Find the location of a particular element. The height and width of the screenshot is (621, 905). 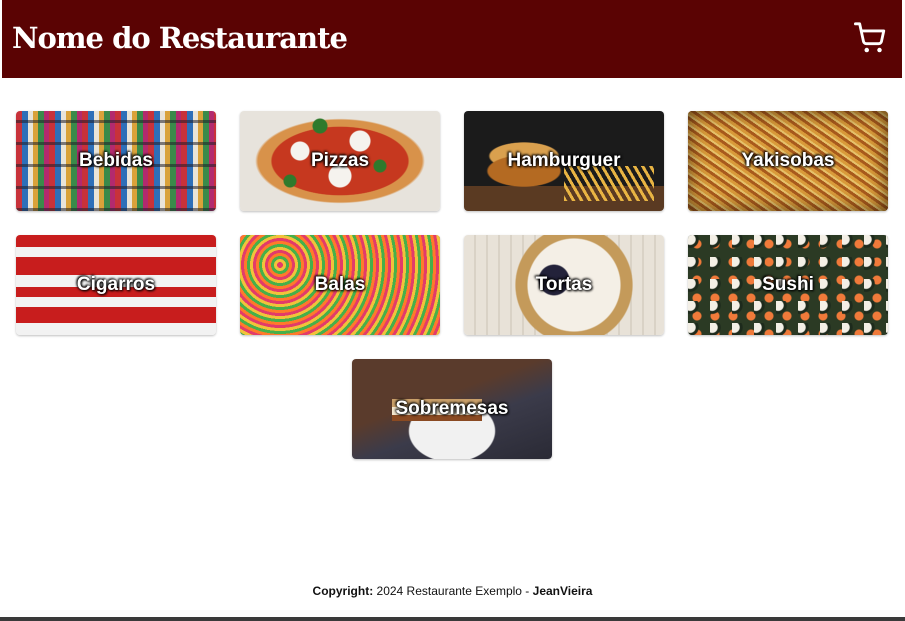

category-label: Sushi is located at coordinates (788, 284).